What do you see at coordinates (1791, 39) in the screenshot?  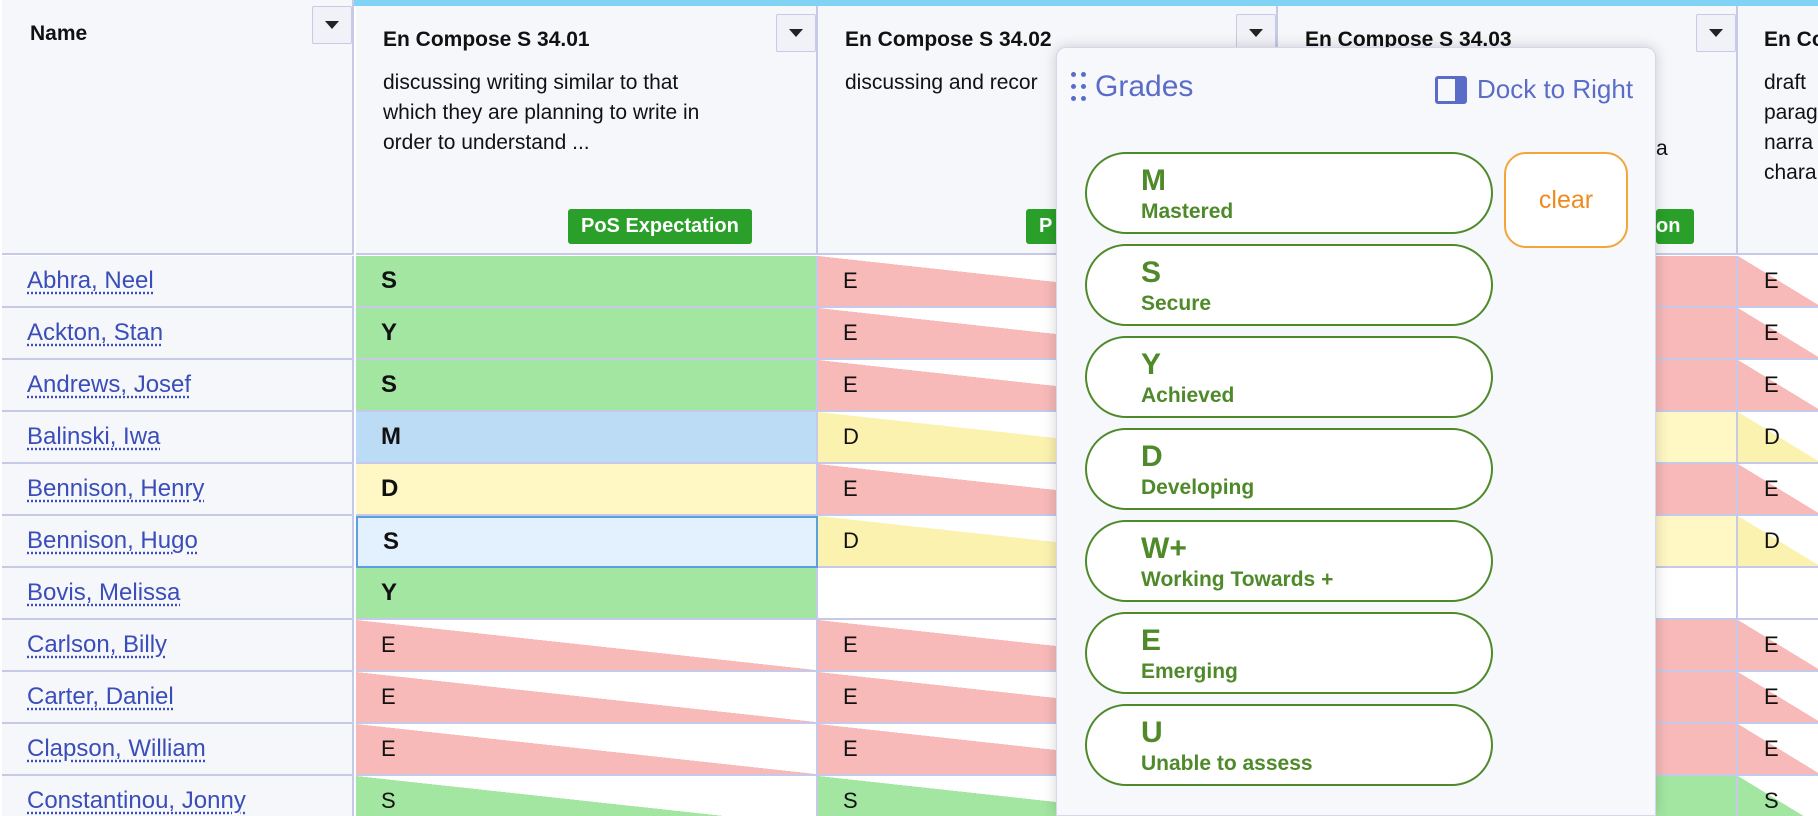 I see `column-title: En Co` at bounding box center [1791, 39].